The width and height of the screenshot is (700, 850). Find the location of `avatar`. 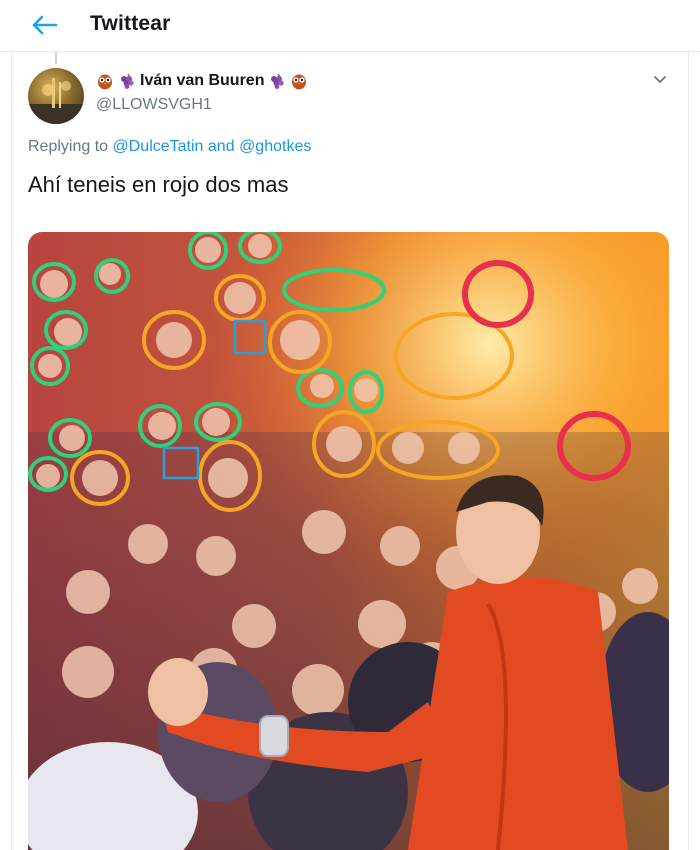

avatar is located at coordinates (56, 96).